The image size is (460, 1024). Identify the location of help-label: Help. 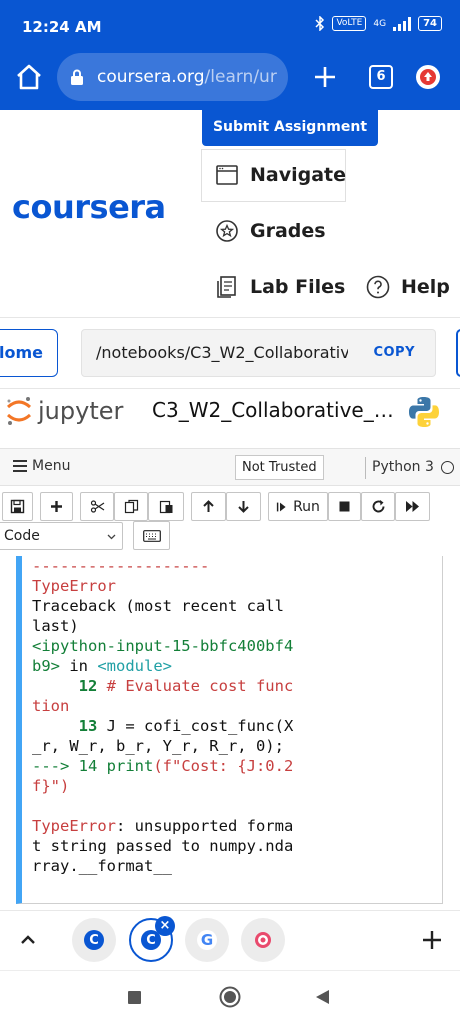
(425, 287).